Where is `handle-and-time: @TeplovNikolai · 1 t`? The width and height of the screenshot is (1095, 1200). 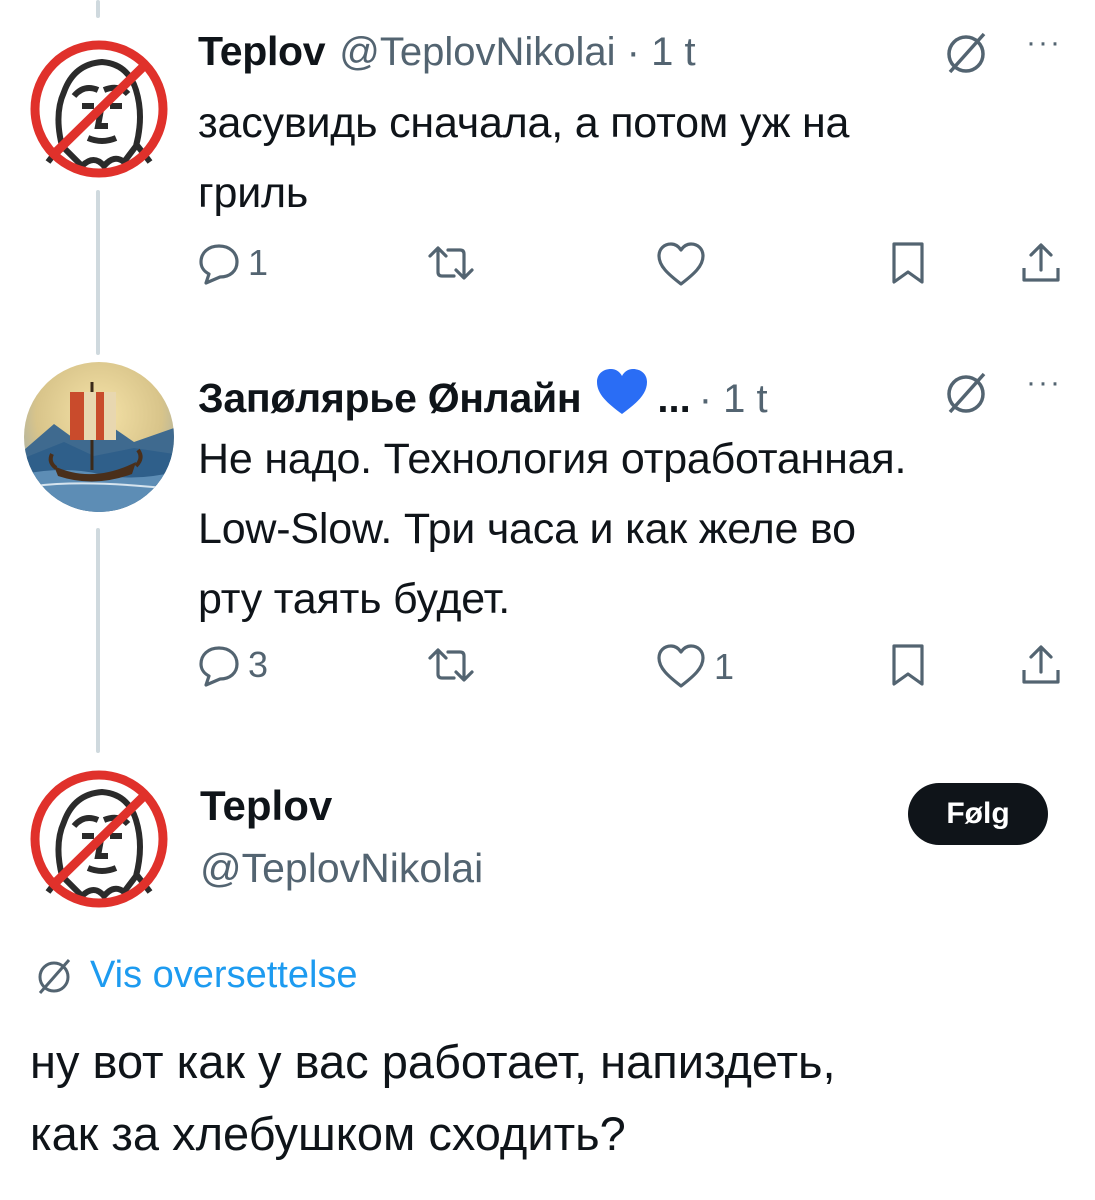
handle-and-time: @TeplovNikolai · 1 t is located at coordinates (517, 52).